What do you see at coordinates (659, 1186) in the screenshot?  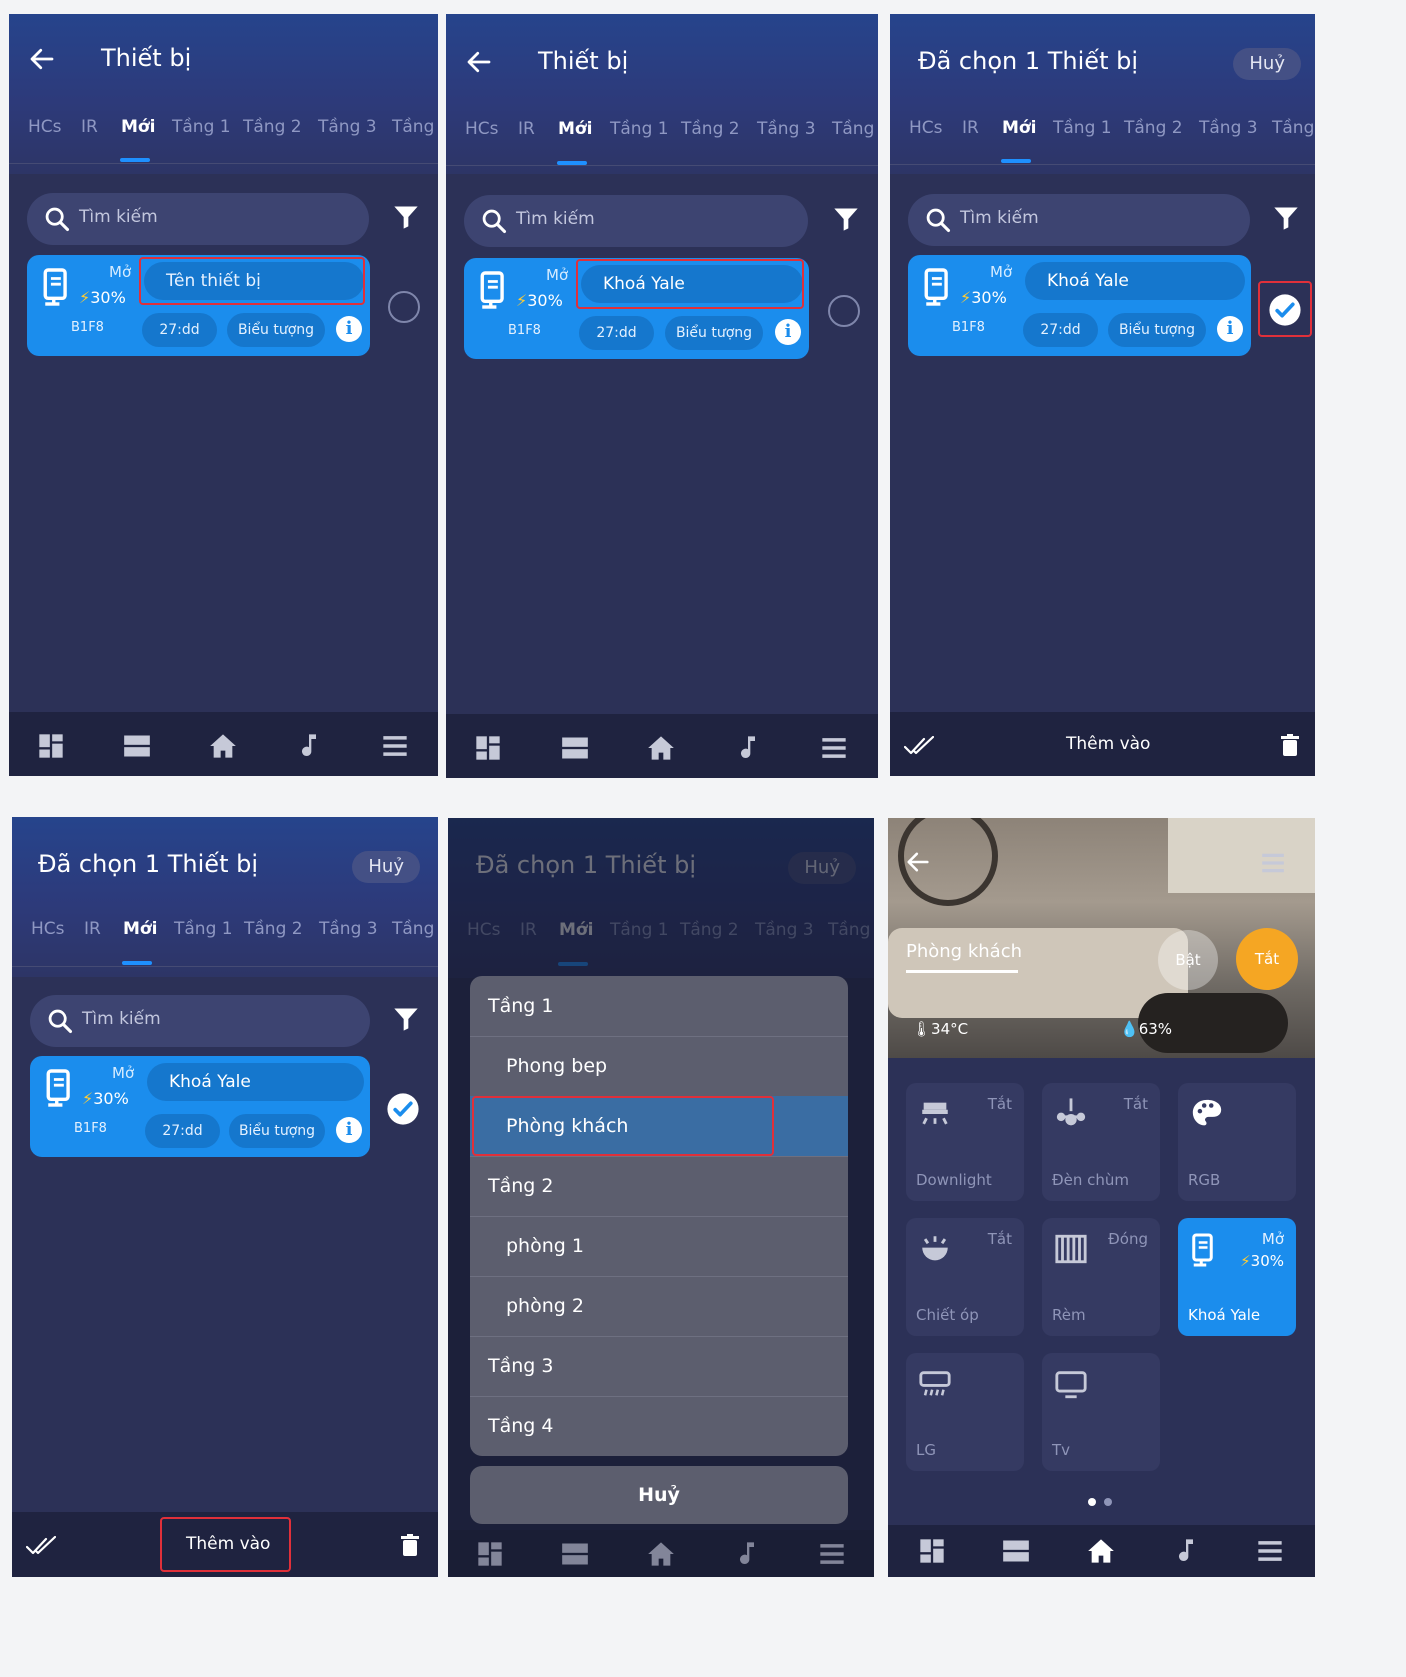 I see `menu-item-floor-2: Tầng 2` at bounding box center [659, 1186].